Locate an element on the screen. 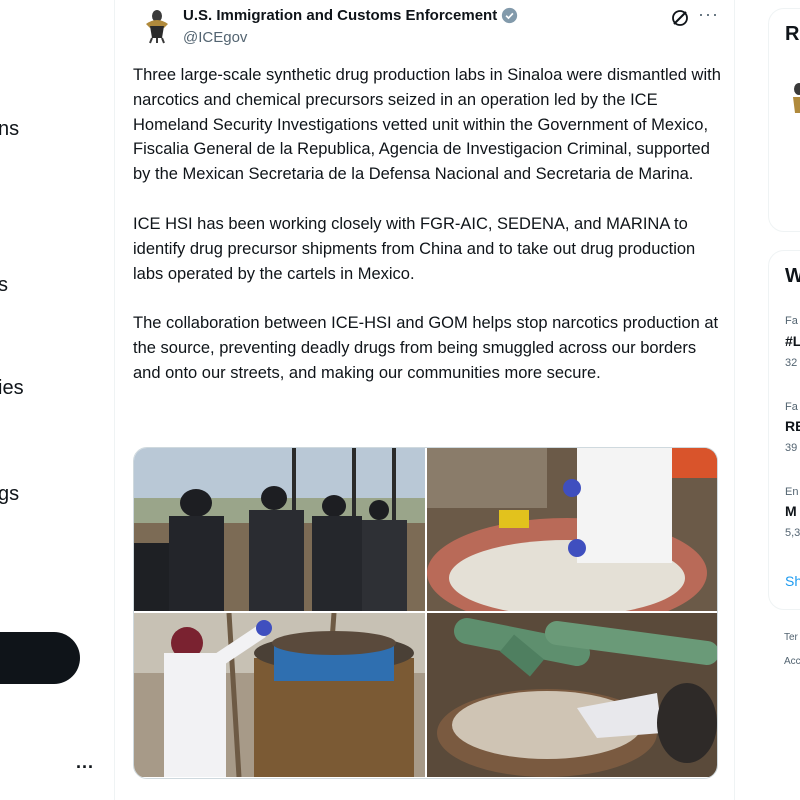  trend-3-count: 5,3 is located at coordinates (792, 533).